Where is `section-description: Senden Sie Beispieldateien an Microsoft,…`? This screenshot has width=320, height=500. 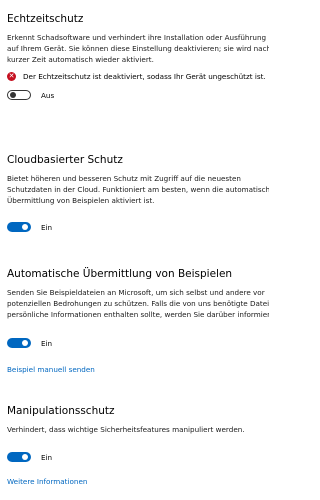 section-description: Senden Sie Beispieldateien an Microsoft,… is located at coordinates (138, 303).